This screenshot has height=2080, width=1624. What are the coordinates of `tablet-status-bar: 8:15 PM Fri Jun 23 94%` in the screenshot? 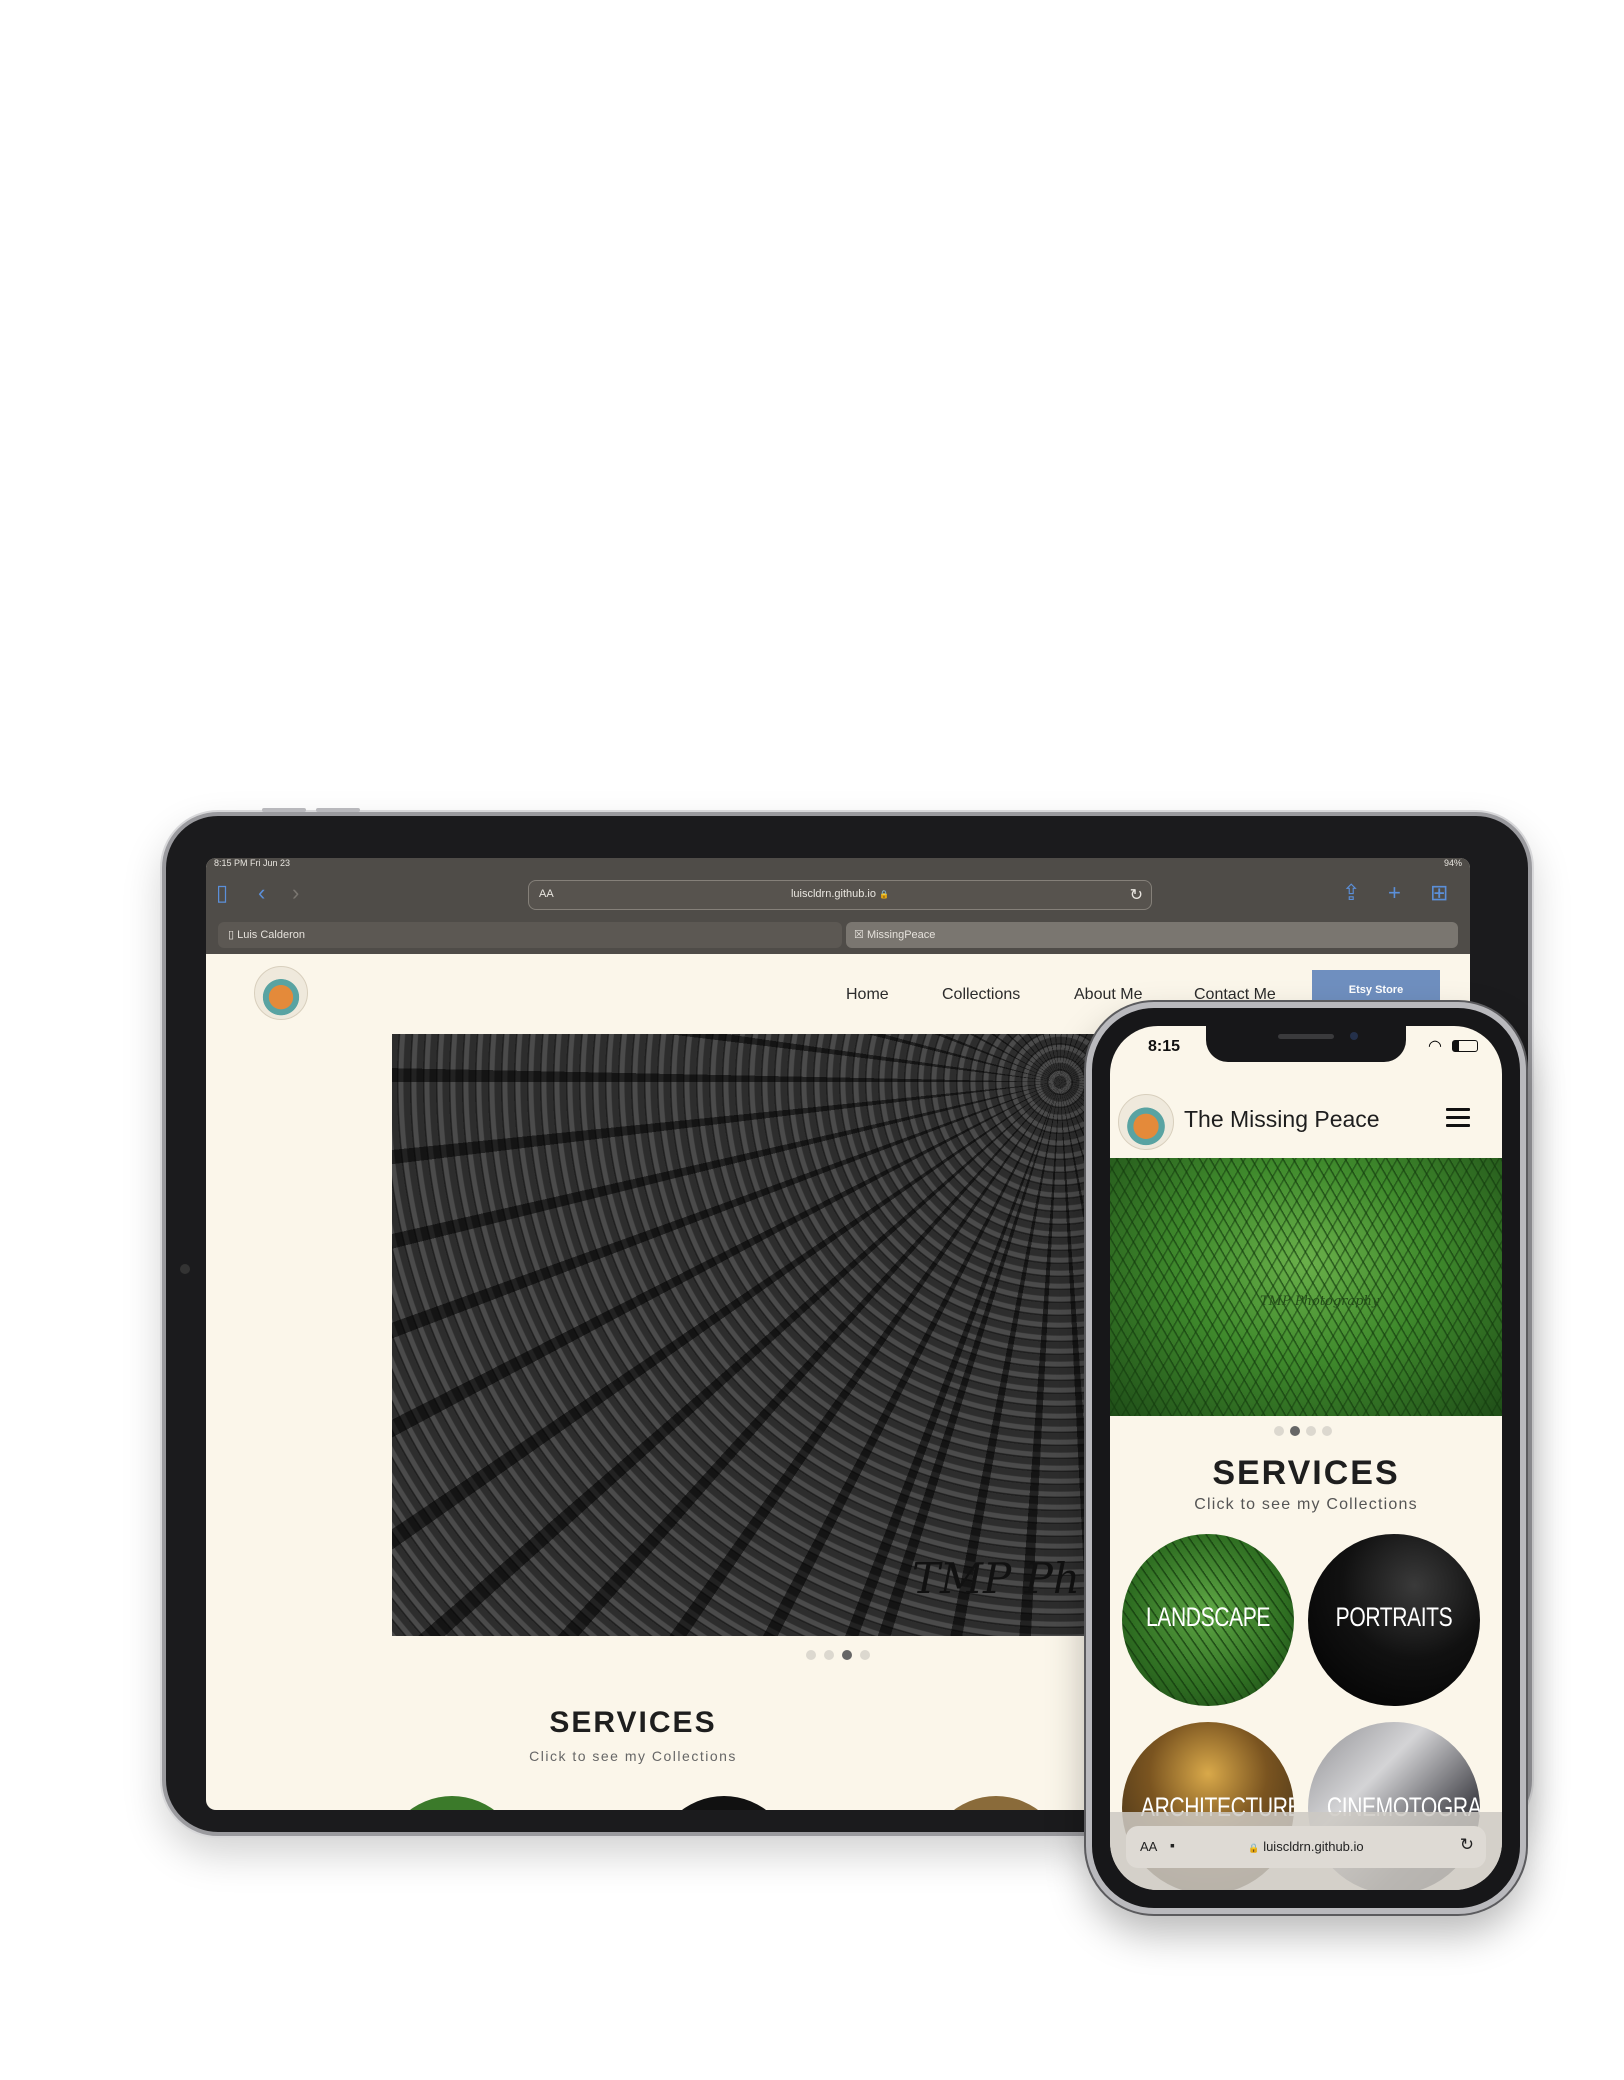 It's located at (838, 864).